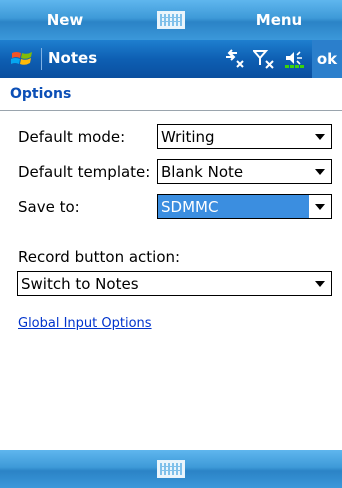 This screenshot has width=342, height=488. Describe the element at coordinates (72, 137) in the screenshot. I see `default-mode-label: Default mode:` at that location.